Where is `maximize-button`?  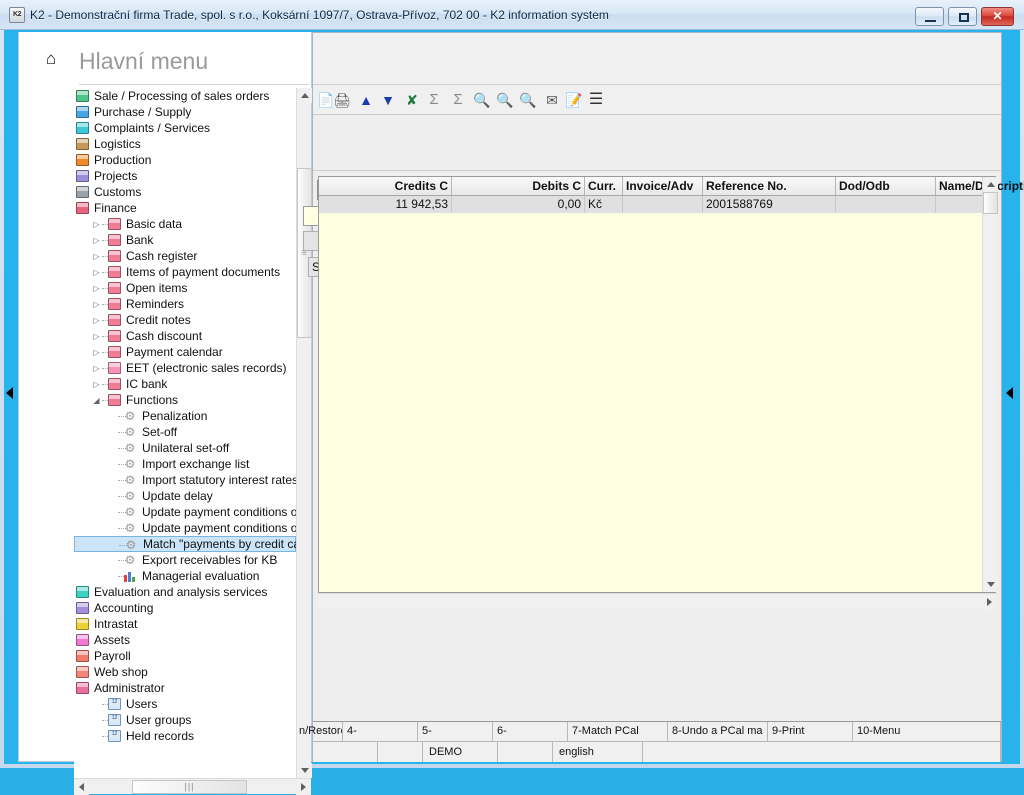 maximize-button is located at coordinates (962, 16).